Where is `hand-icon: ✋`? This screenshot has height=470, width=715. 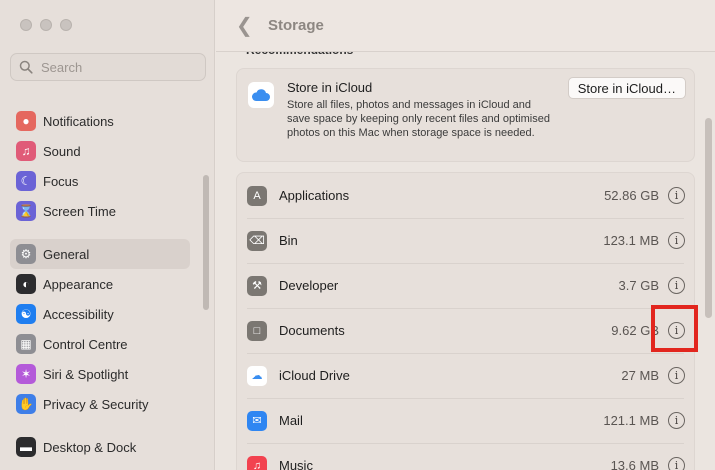
hand-icon: ✋ is located at coordinates (26, 404).